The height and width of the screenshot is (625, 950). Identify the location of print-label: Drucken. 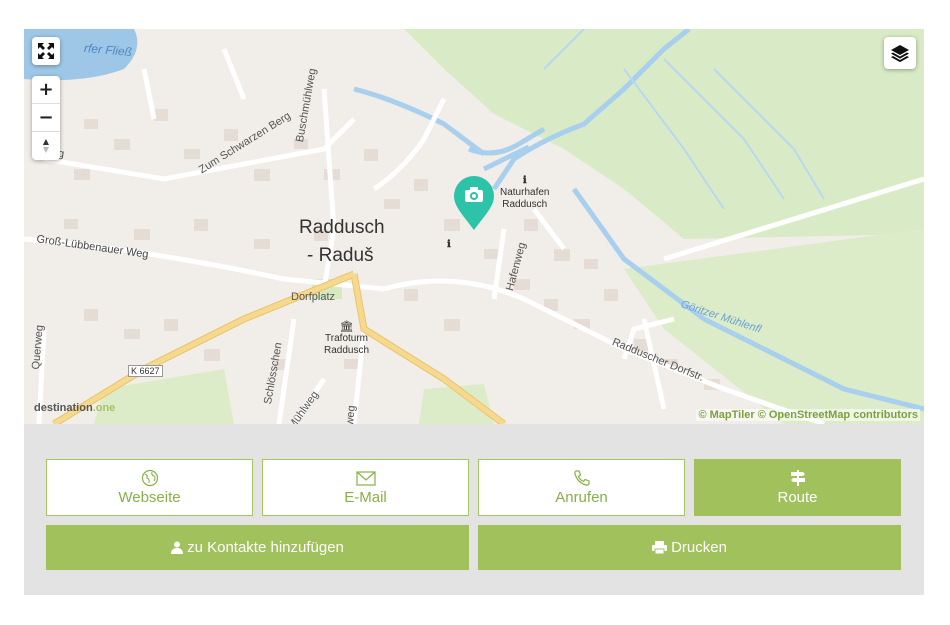
(699, 547).